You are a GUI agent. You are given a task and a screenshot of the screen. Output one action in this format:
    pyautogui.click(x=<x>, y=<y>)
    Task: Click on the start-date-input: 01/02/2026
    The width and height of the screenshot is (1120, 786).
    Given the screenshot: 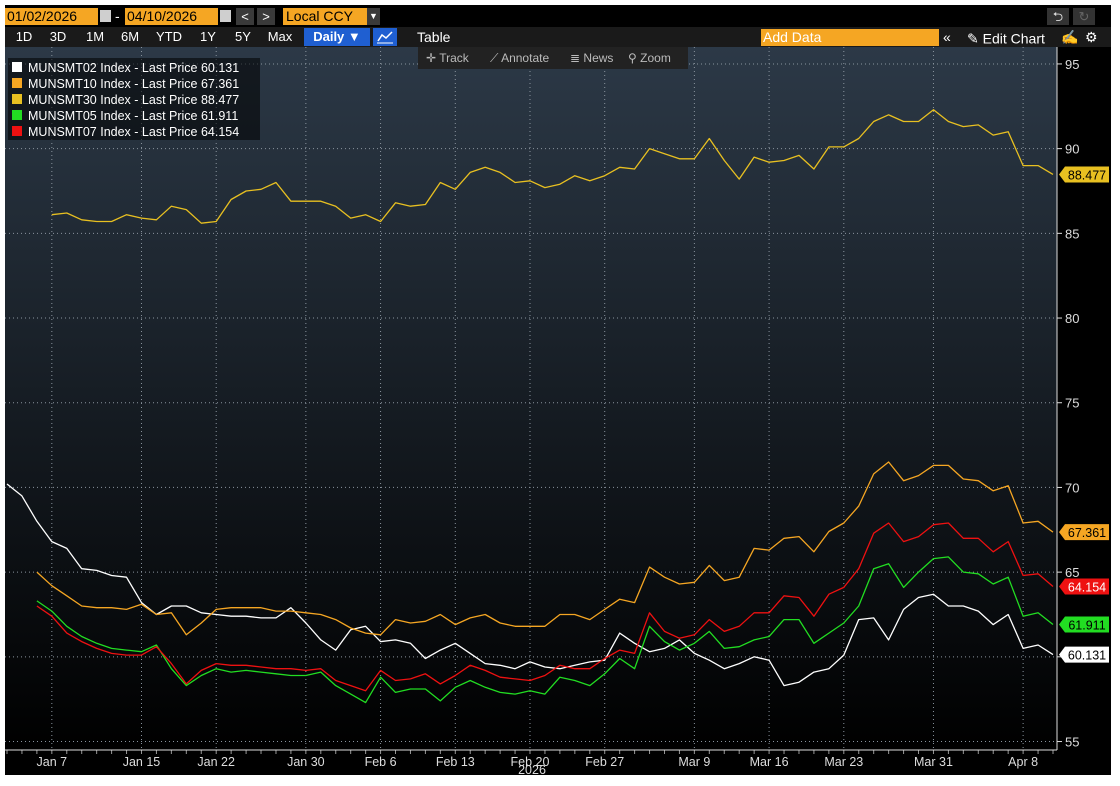 What is the action you would take?
    pyautogui.click(x=51, y=16)
    